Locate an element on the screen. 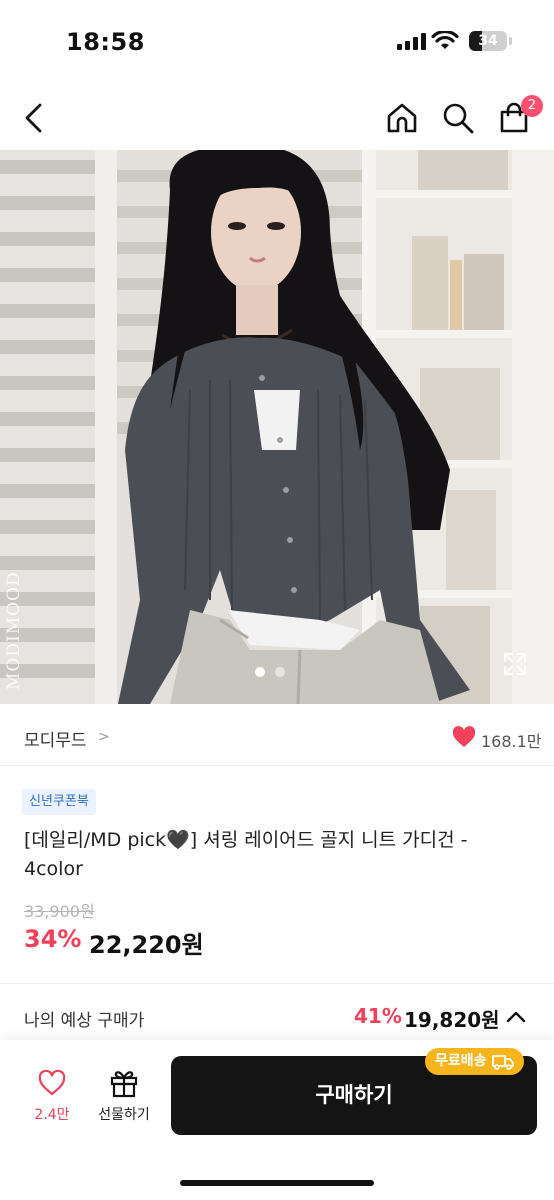  free-shipping-label: 무료배송 is located at coordinates (461, 1061).